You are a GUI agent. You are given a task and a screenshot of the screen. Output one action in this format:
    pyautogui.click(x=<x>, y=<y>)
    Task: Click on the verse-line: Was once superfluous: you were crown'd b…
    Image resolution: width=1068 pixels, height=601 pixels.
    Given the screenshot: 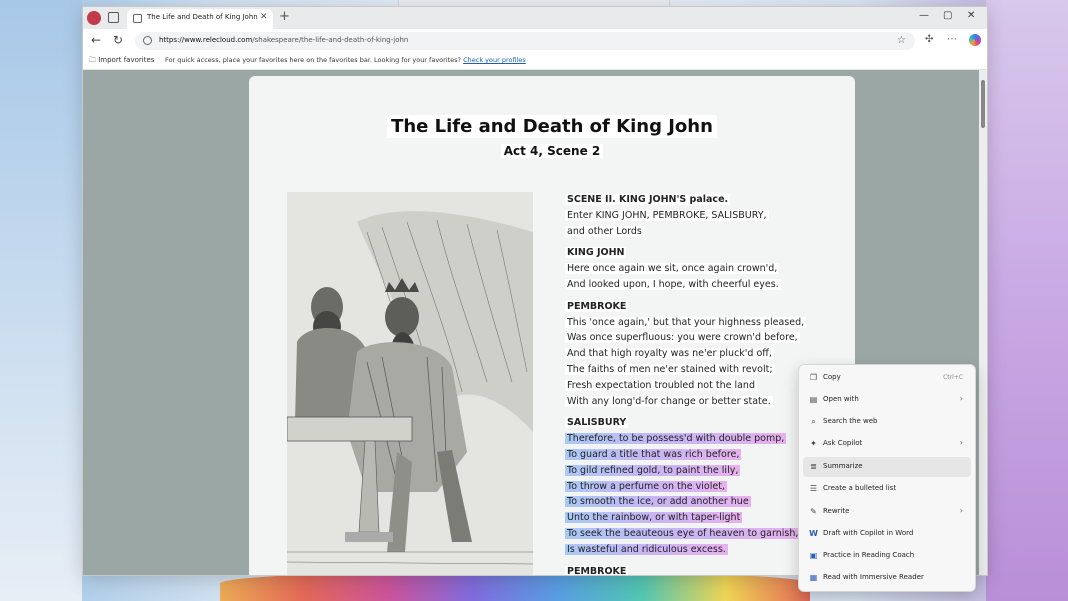 What is the action you would take?
    pyautogui.click(x=710, y=338)
    